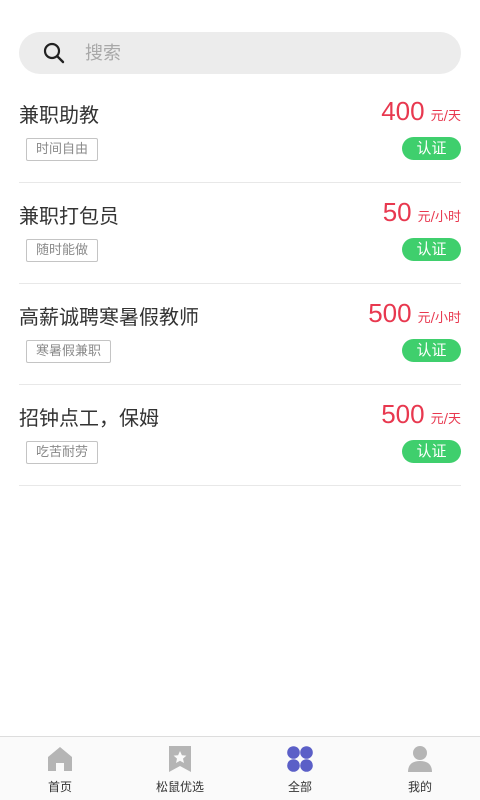 The width and height of the screenshot is (480, 800). What do you see at coordinates (109, 317) in the screenshot?
I see `job-title: 高薪诚聘寒暑假教师` at bounding box center [109, 317].